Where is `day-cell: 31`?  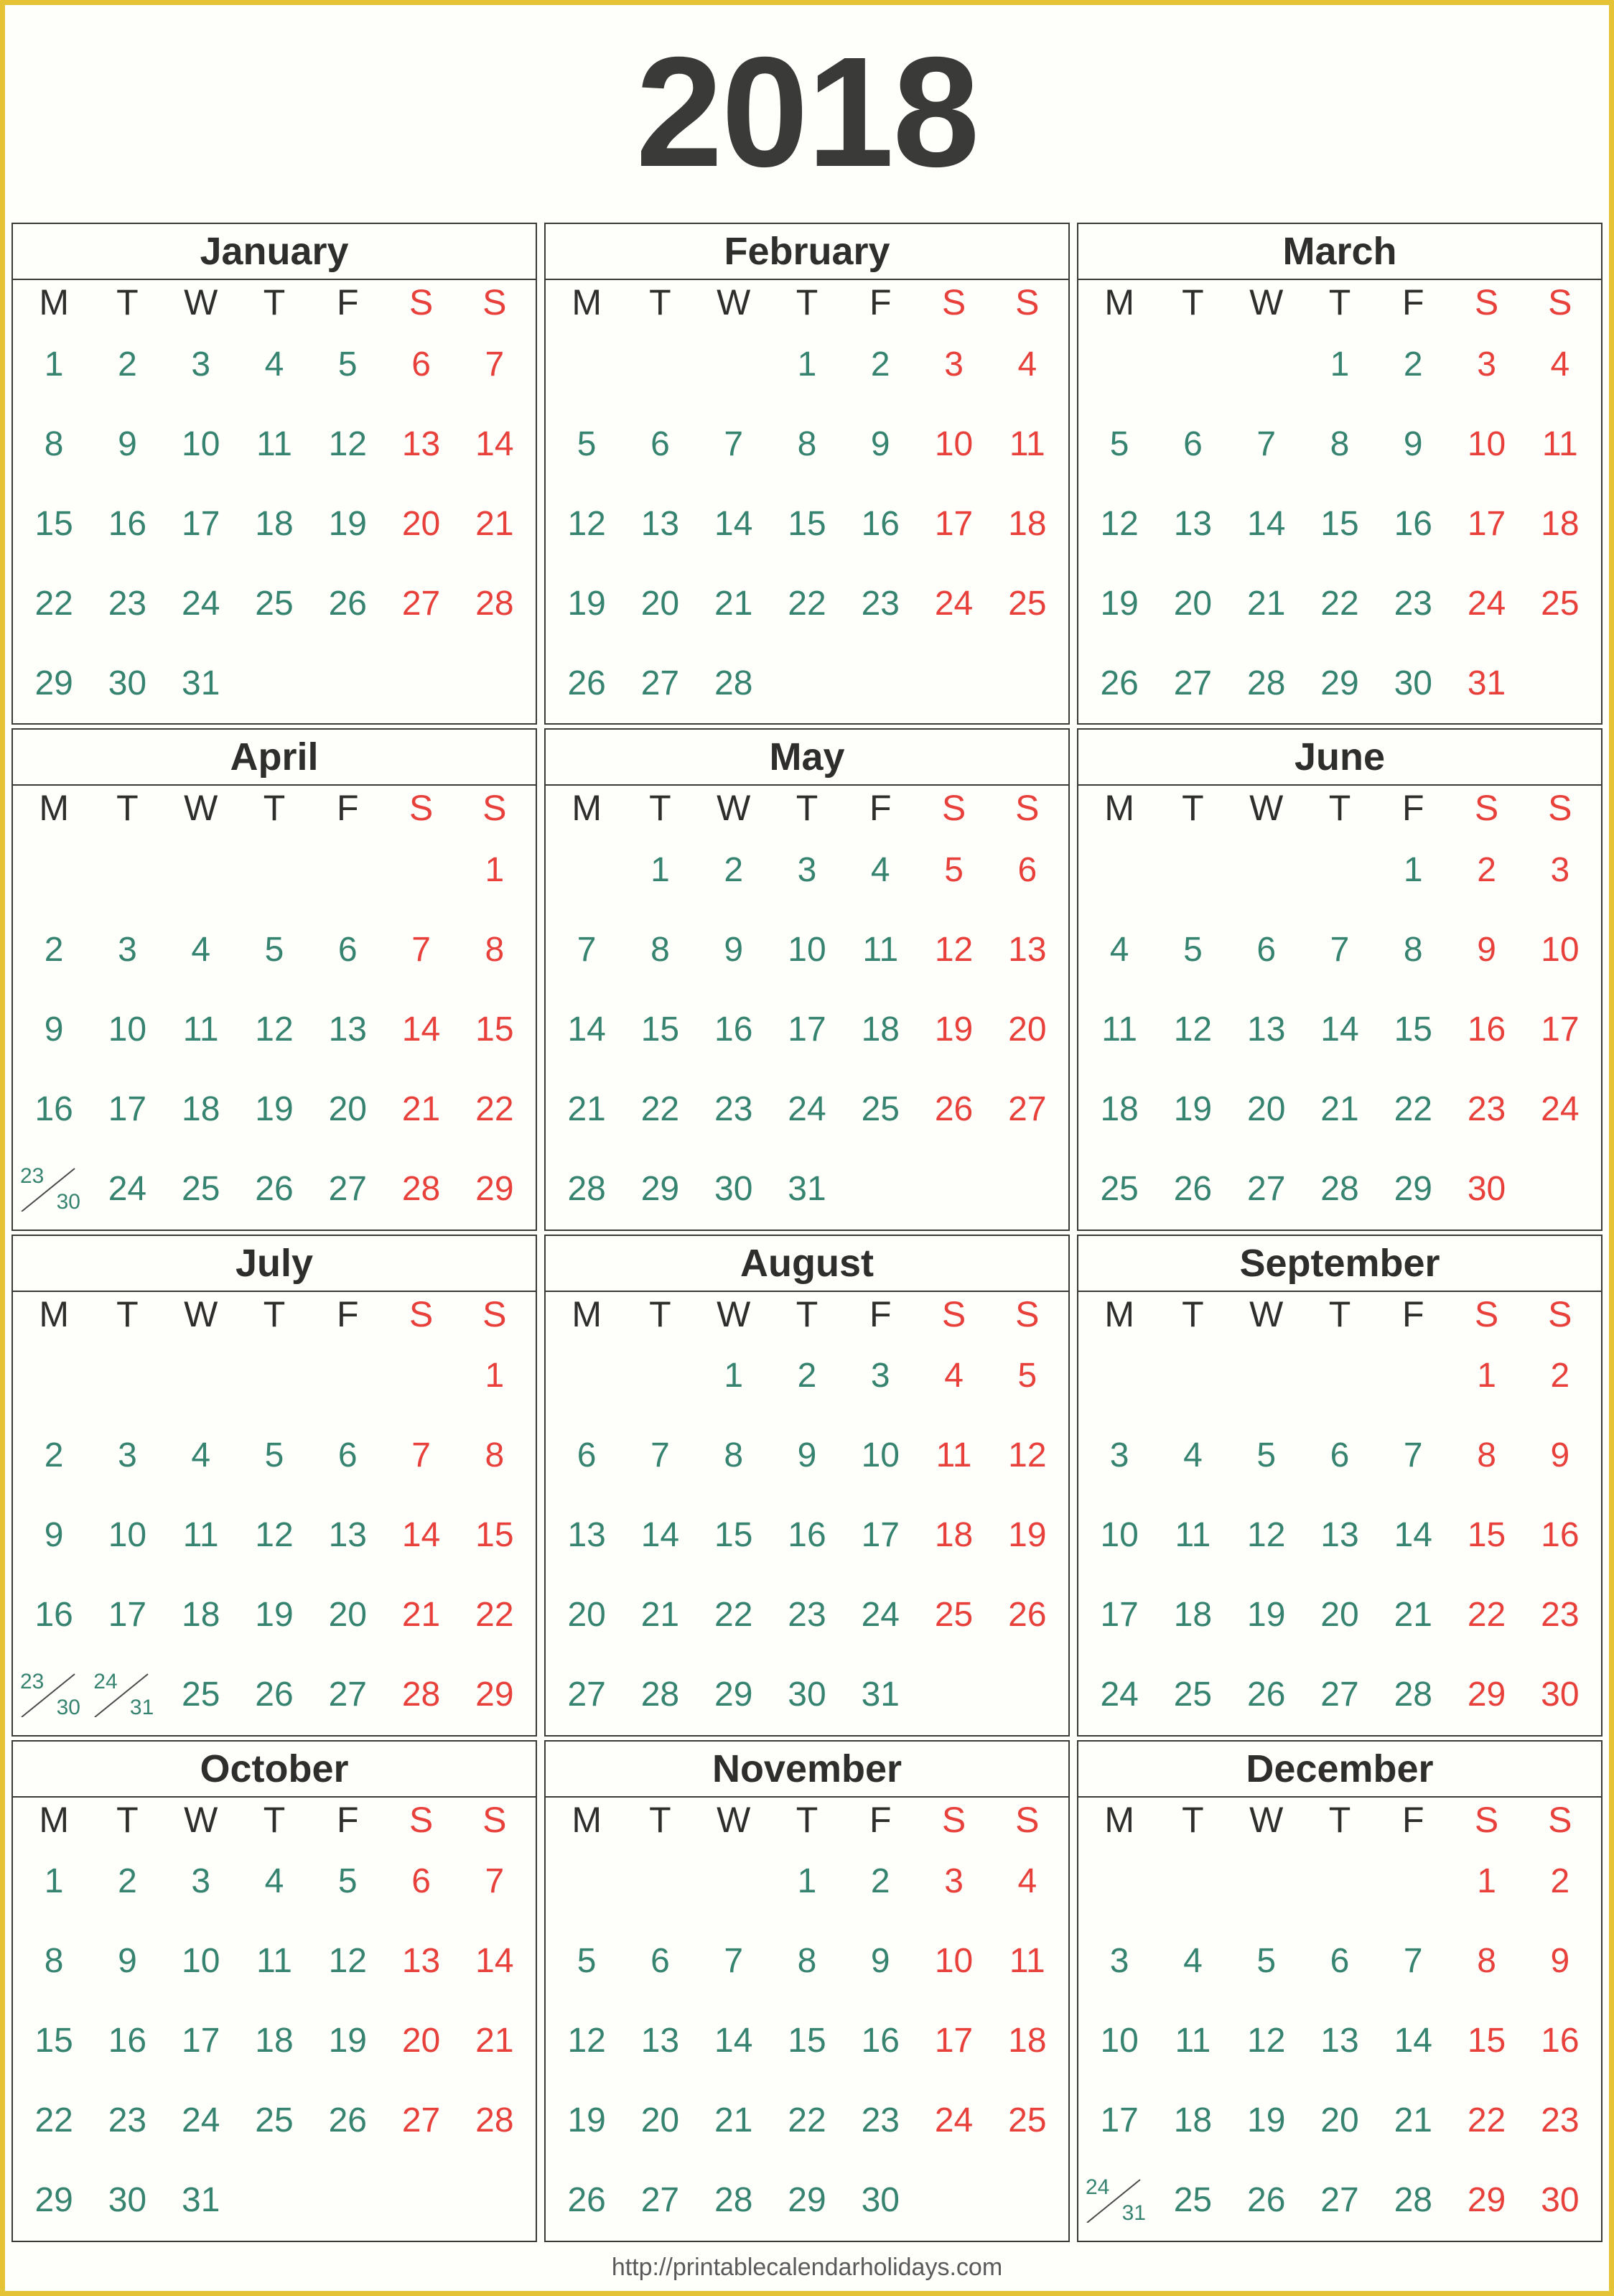
day-cell: 31 is located at coordinates (807, 1189).